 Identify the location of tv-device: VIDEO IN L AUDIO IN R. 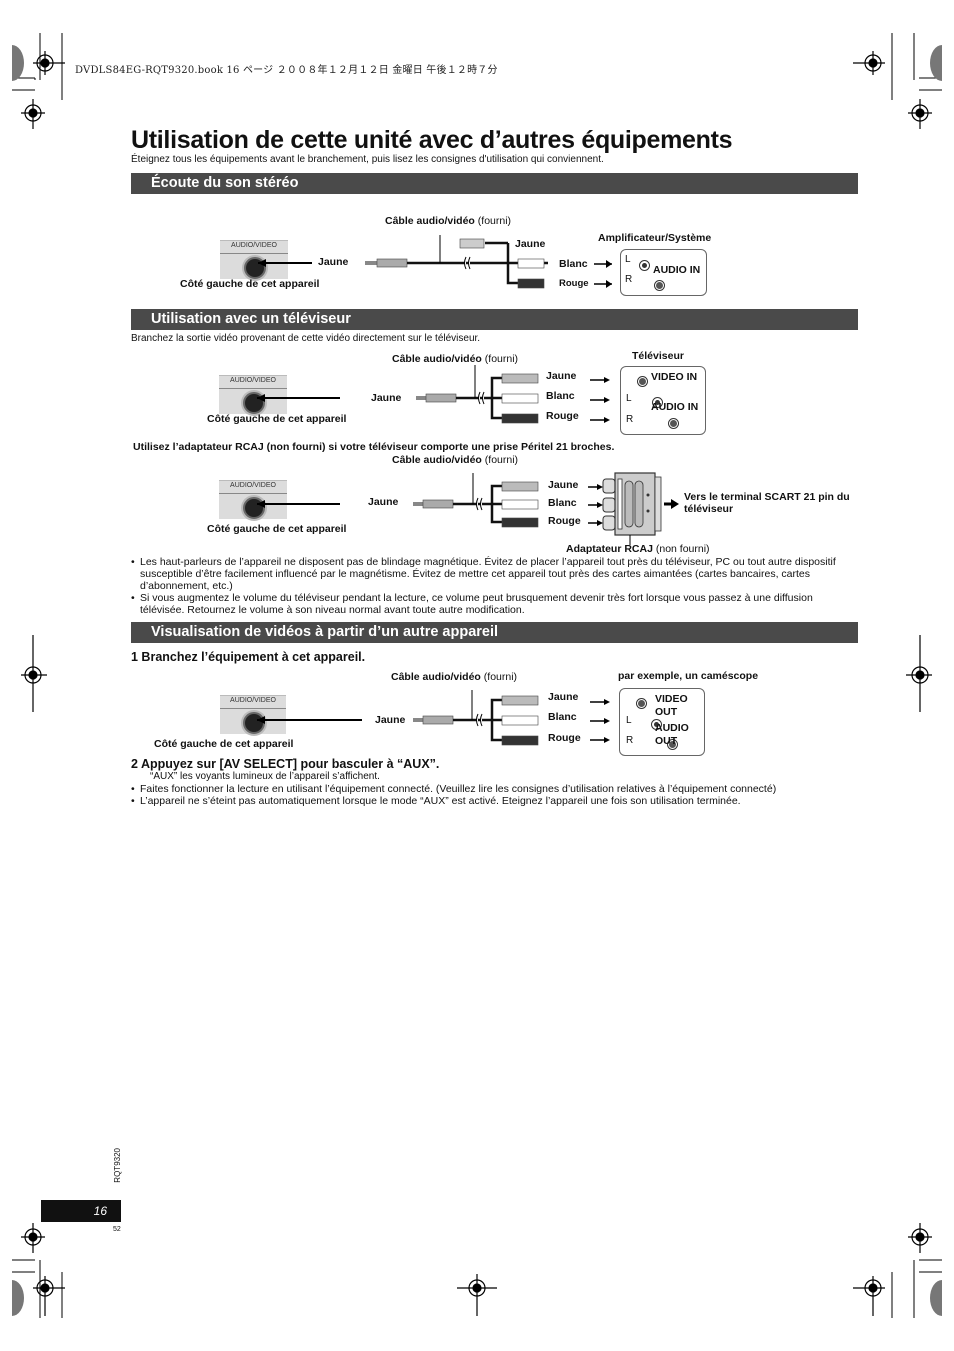
(663, 400).